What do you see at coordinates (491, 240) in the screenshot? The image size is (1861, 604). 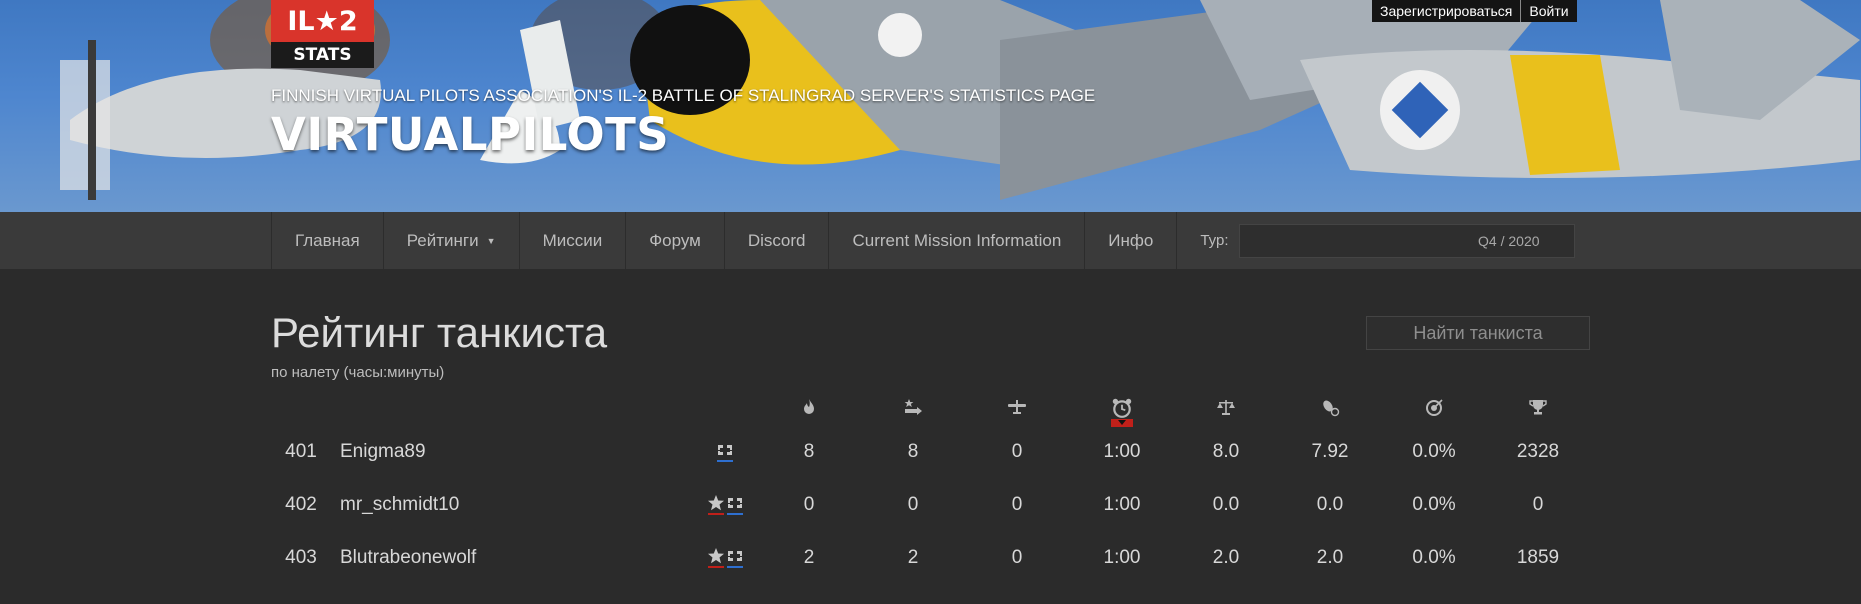 I see `caret-down-icon: ▼` at bounding box center [491, 240].